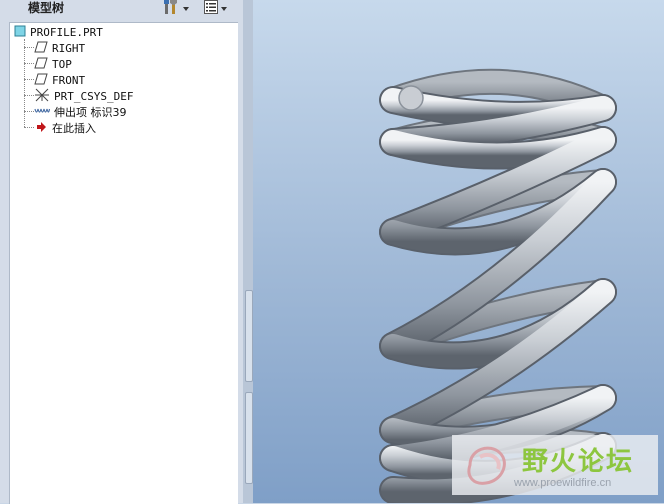 This screenshot has width=664, height=504. I want to click on tree-item-protrusion: 伸出项 标识39, so click(80, 112).